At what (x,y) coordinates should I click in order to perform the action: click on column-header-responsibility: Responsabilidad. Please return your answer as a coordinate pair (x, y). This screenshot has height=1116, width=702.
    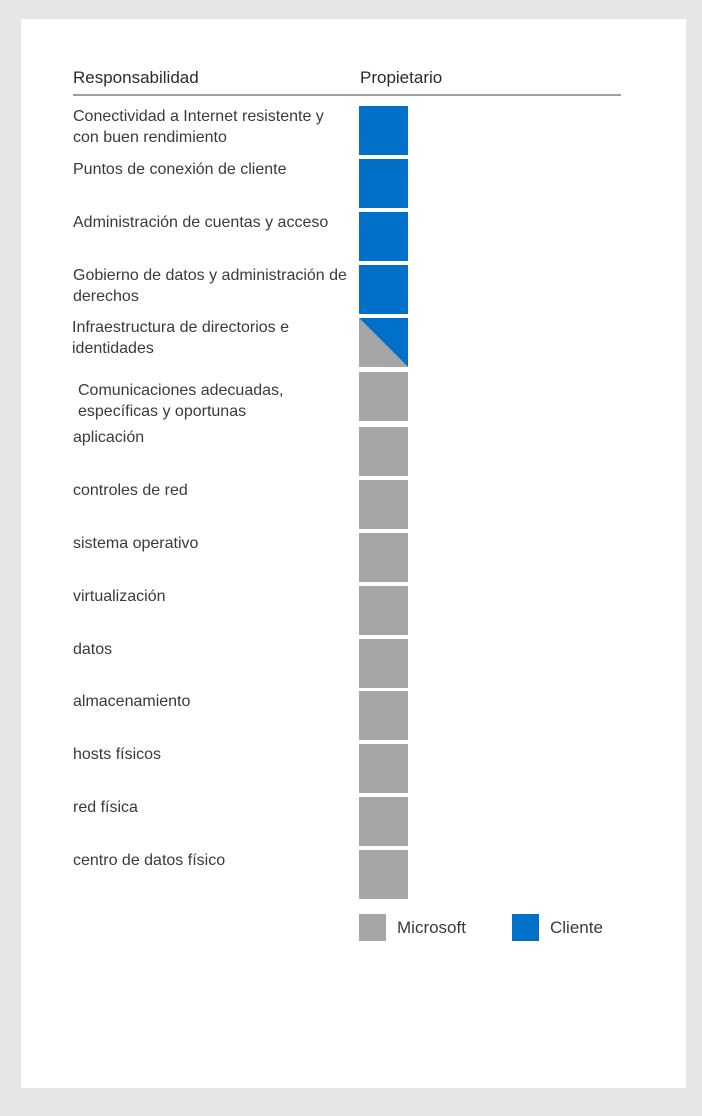
    Looking at the image, I should click on (136, 77).